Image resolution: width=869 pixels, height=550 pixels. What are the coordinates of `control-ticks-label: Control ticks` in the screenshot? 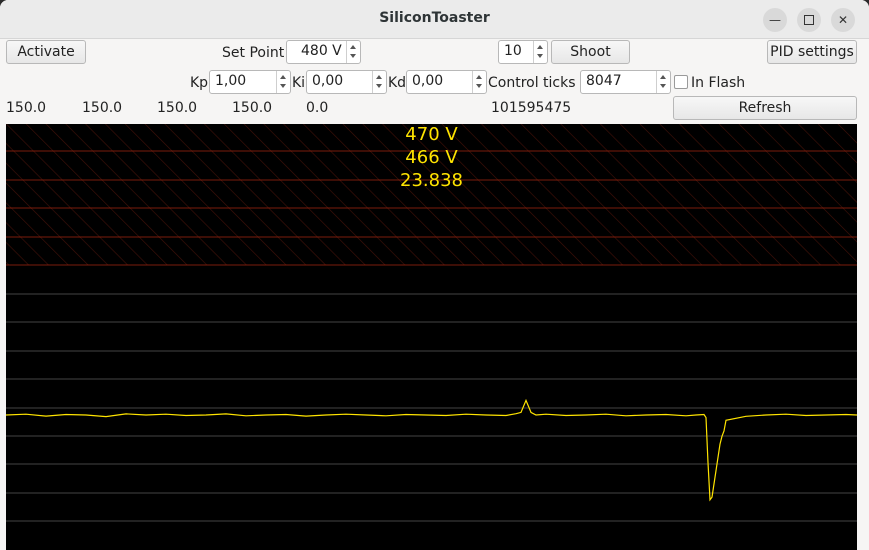 It's located at (532, 83).